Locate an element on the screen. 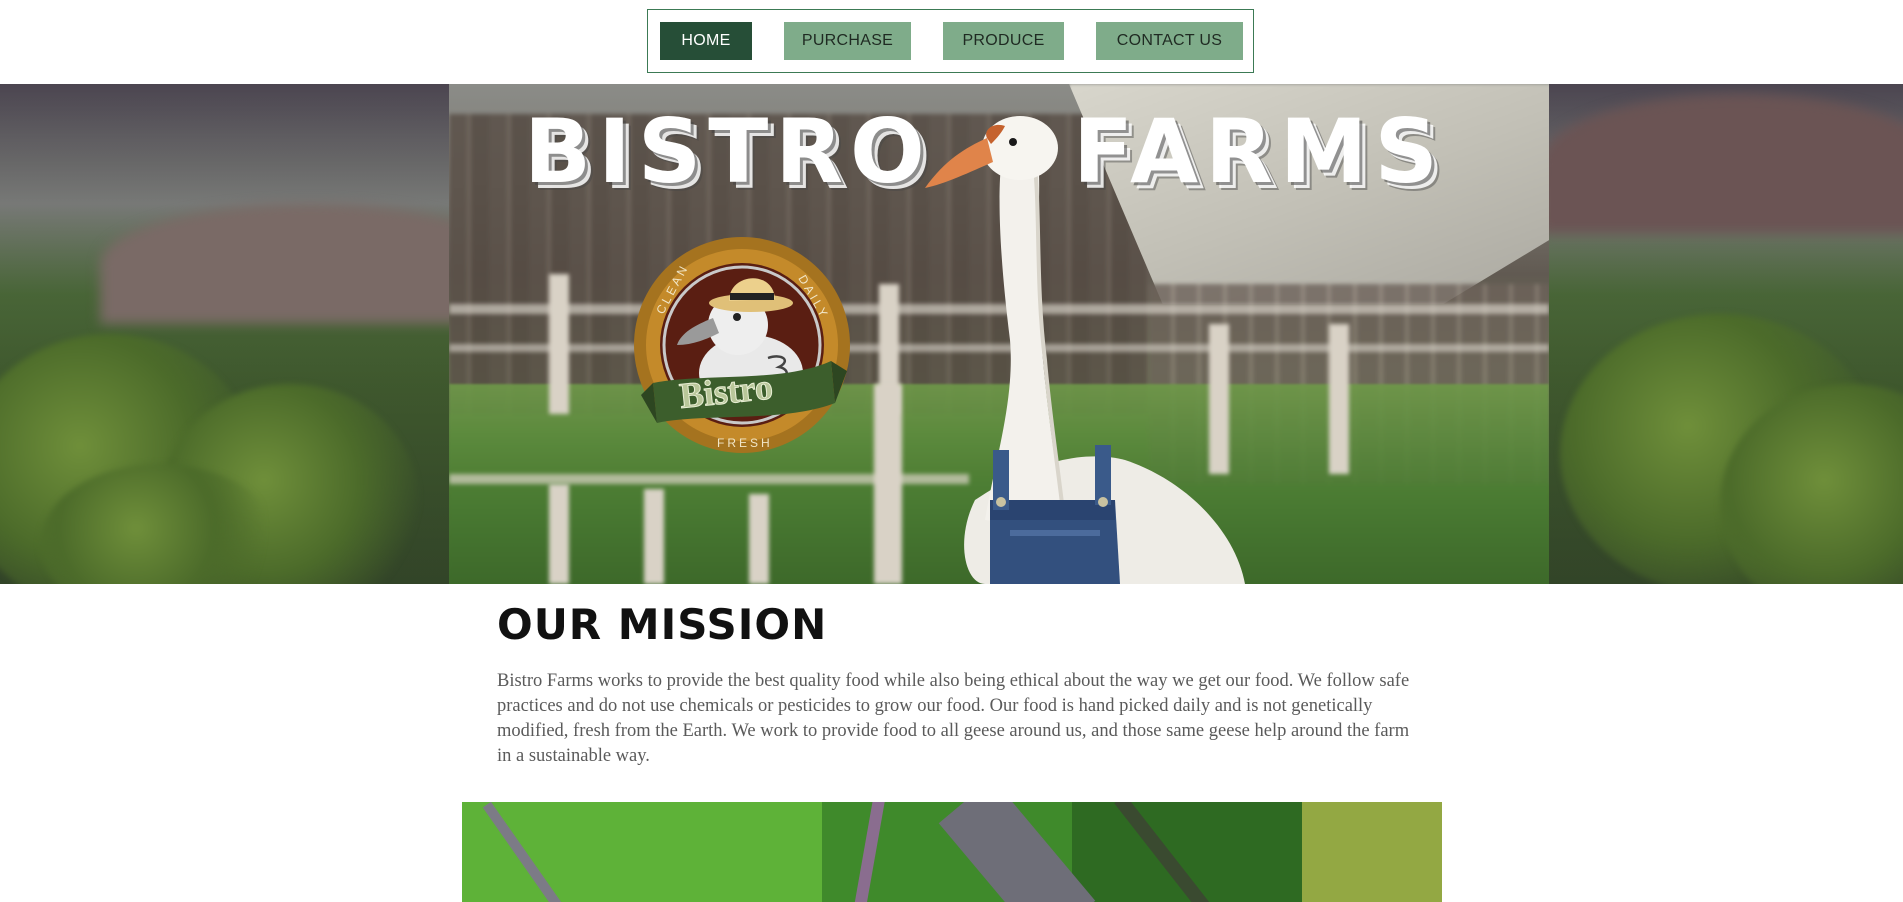 The width and height of the screenshot is (1903, 902). nav-produce-button: PRODUCE is located at coordinates (1003, 41).